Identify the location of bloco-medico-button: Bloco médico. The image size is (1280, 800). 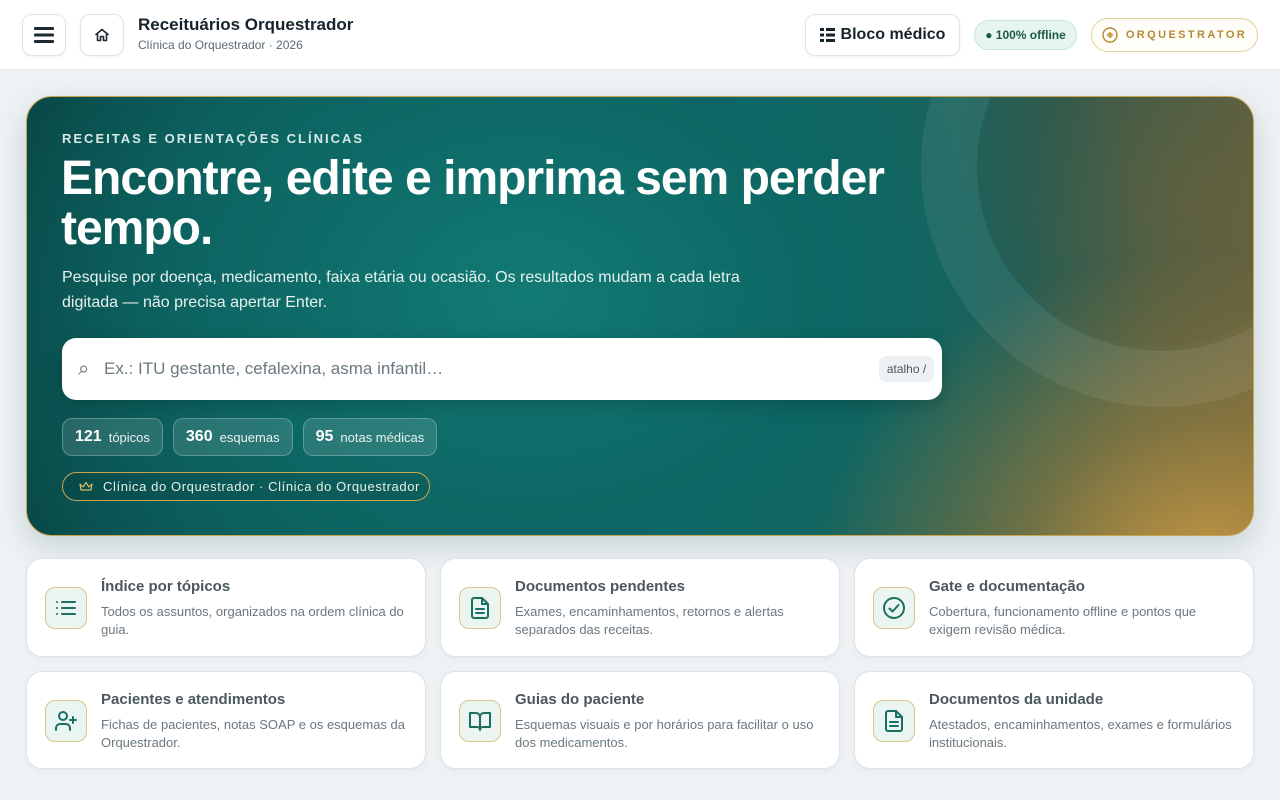
(882, 35).